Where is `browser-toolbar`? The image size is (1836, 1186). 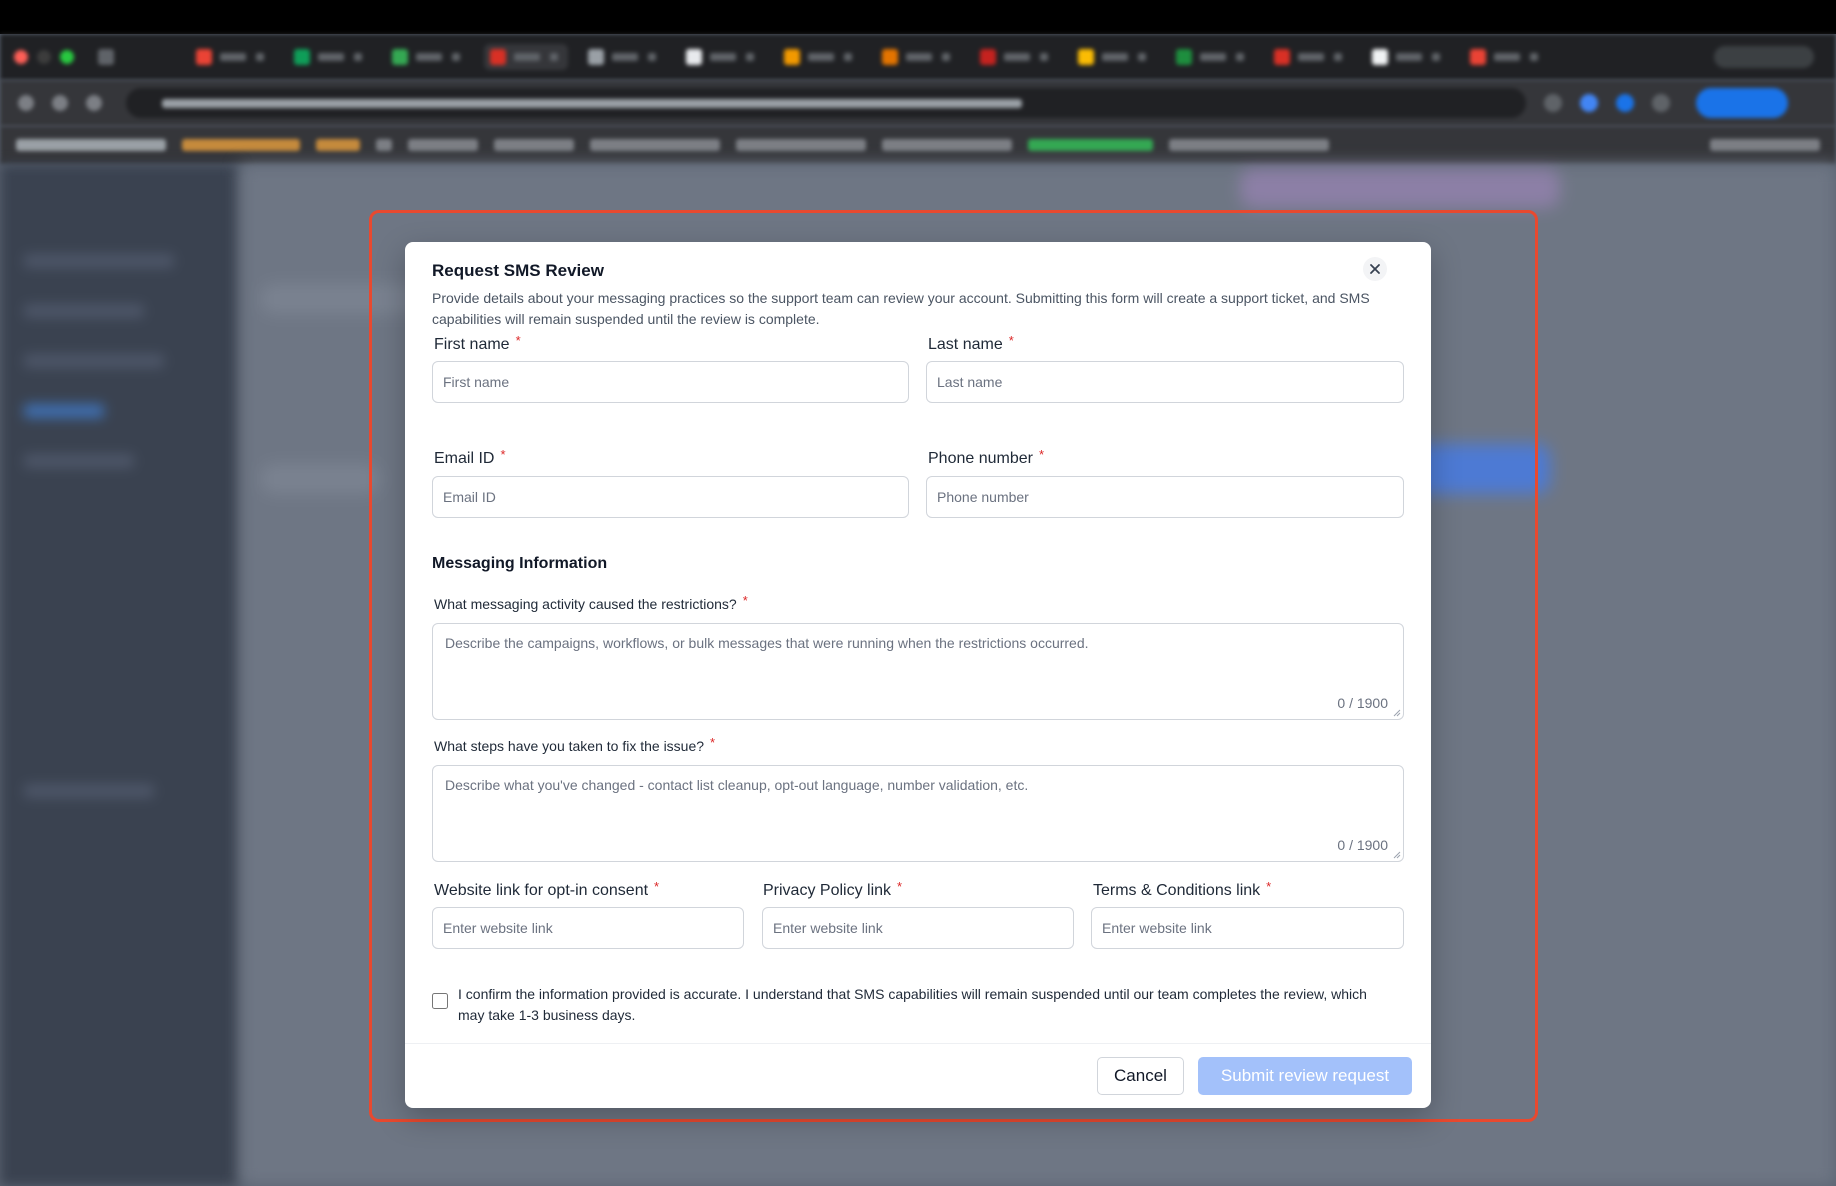 browser-toolbar is located at coordinates (918, 103).